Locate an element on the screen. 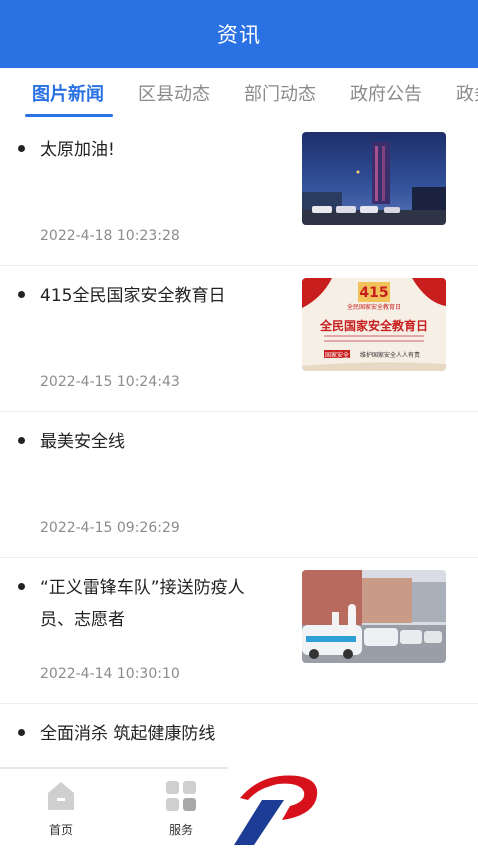  app-header: 资讯 is located at coordinates (239, 34).